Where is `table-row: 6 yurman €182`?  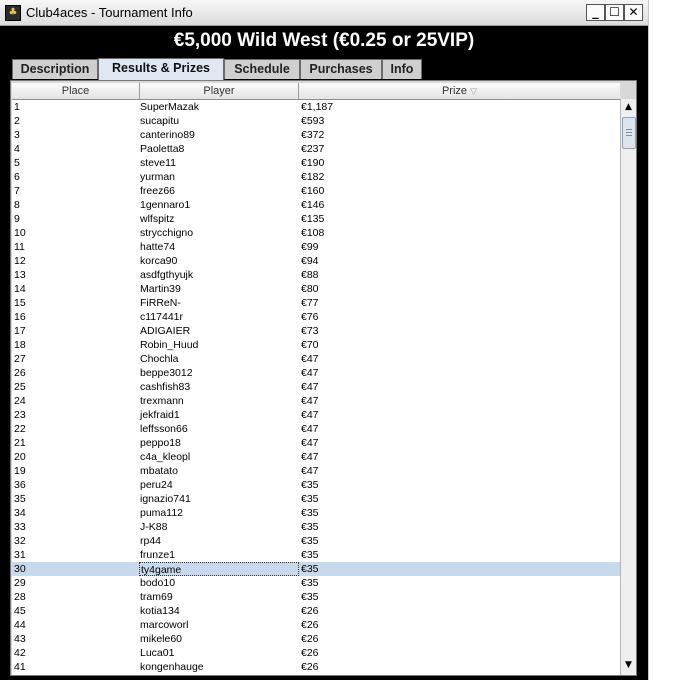
table-row: 6 yurman €182 is located at coordinates (316, 177).